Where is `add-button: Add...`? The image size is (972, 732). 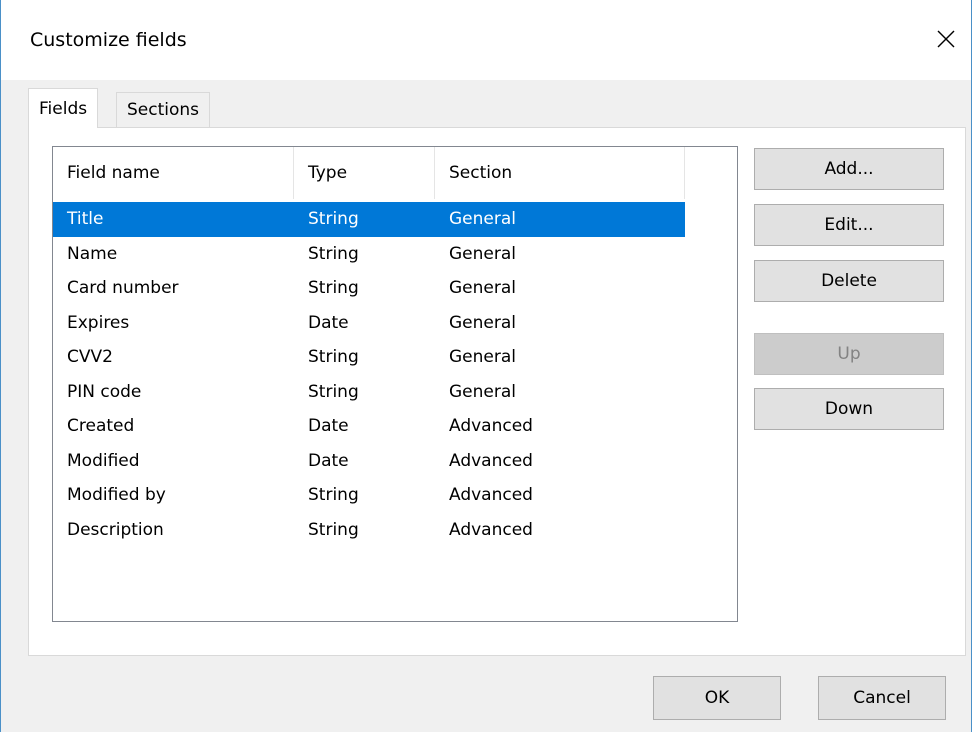
add-button: Add... is located at coordinates (849, 169).